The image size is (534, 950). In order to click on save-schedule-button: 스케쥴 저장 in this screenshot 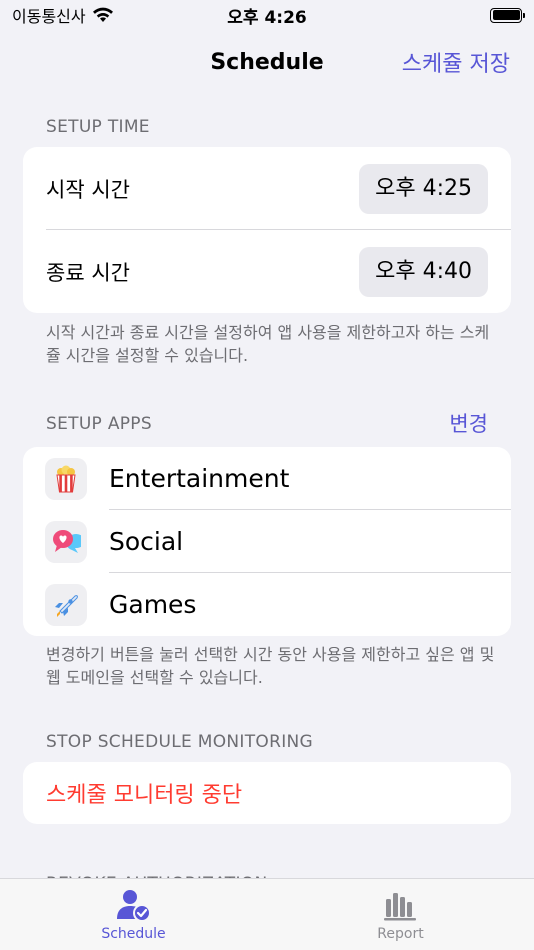, I will do `click(456, 62)`.